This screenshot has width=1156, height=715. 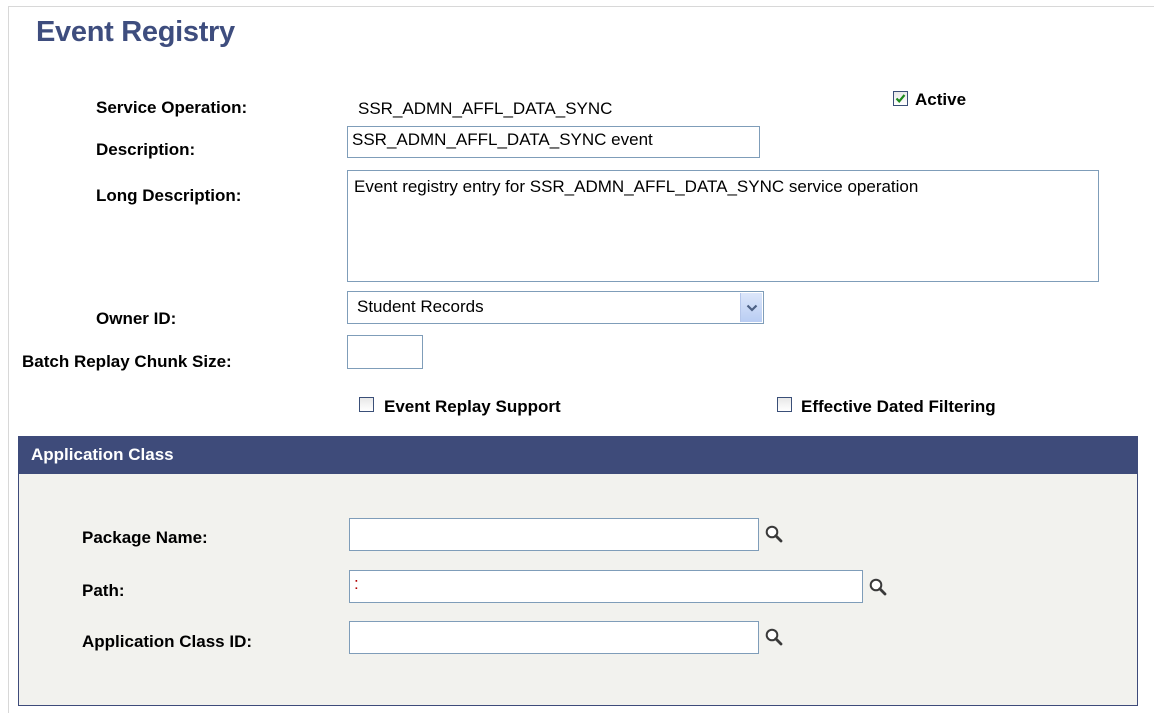 I want to click on page-title: Event Registry, so click(x=135, y=32).